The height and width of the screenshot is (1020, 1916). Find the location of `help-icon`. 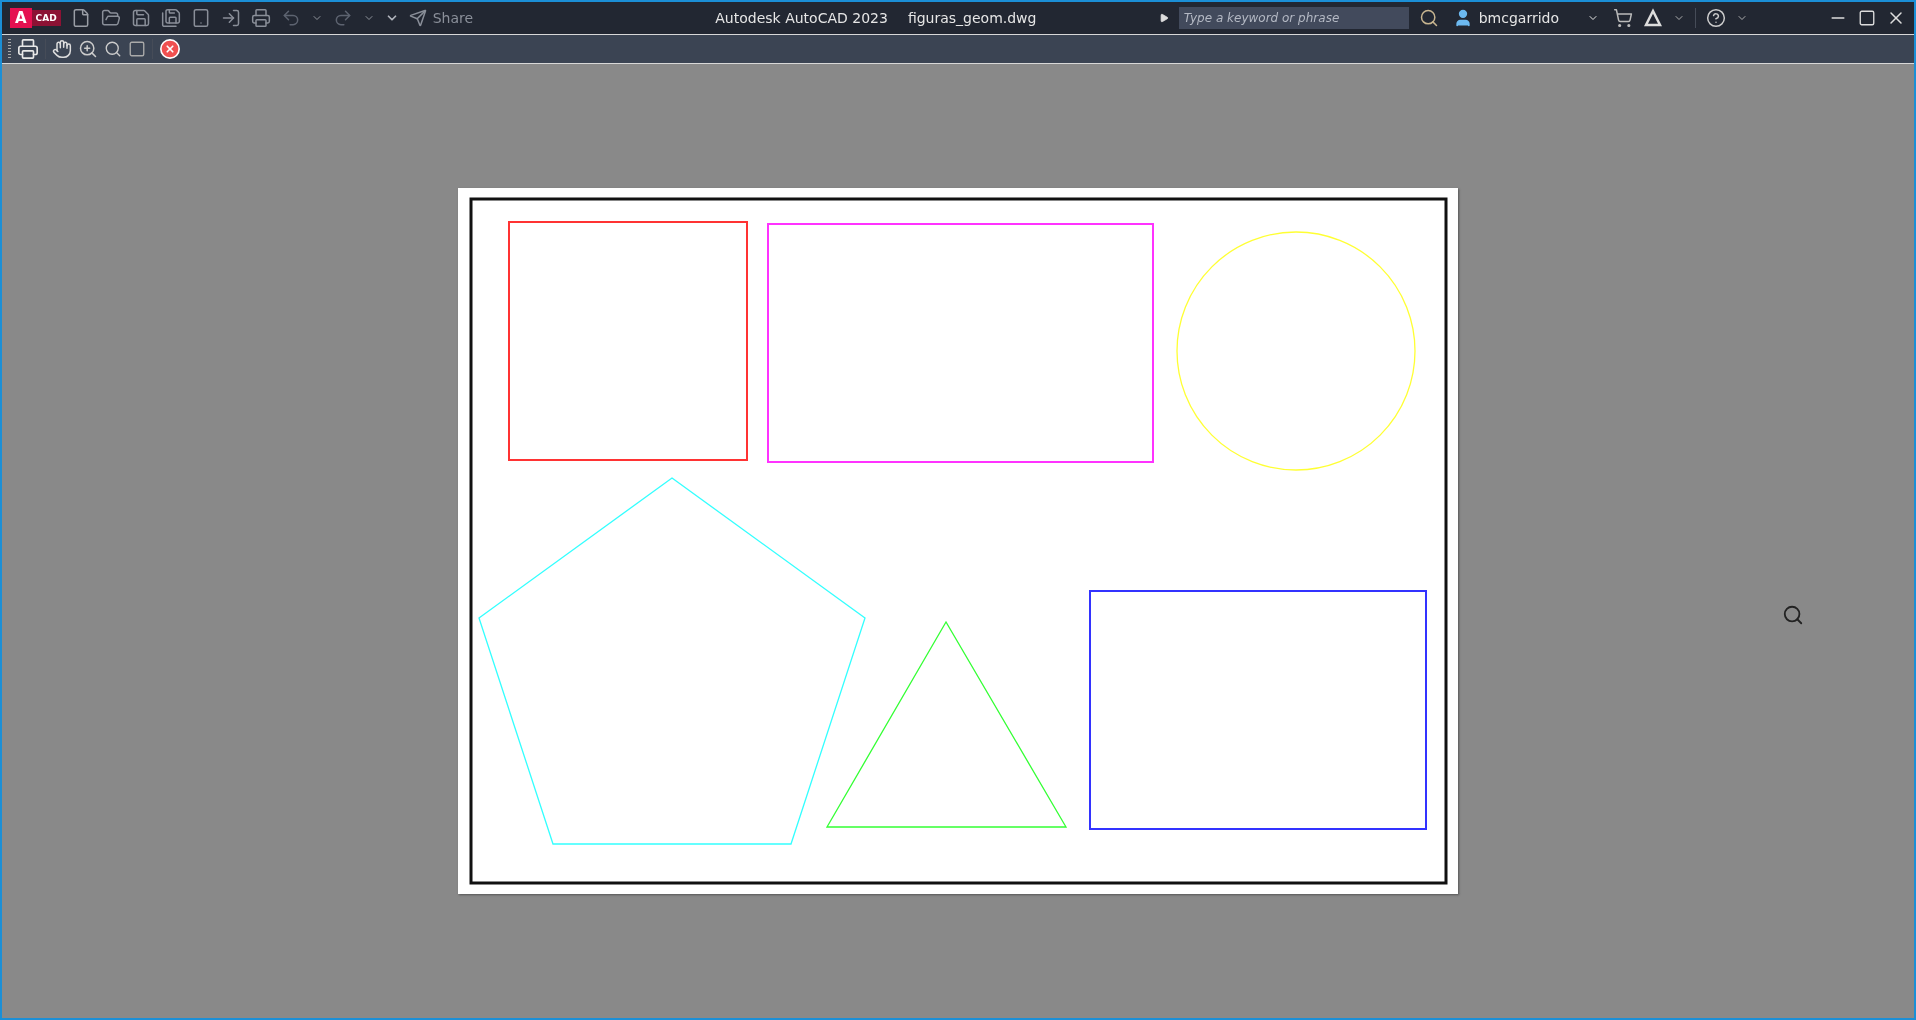

help-icon is located at coordinates (1716, 18).